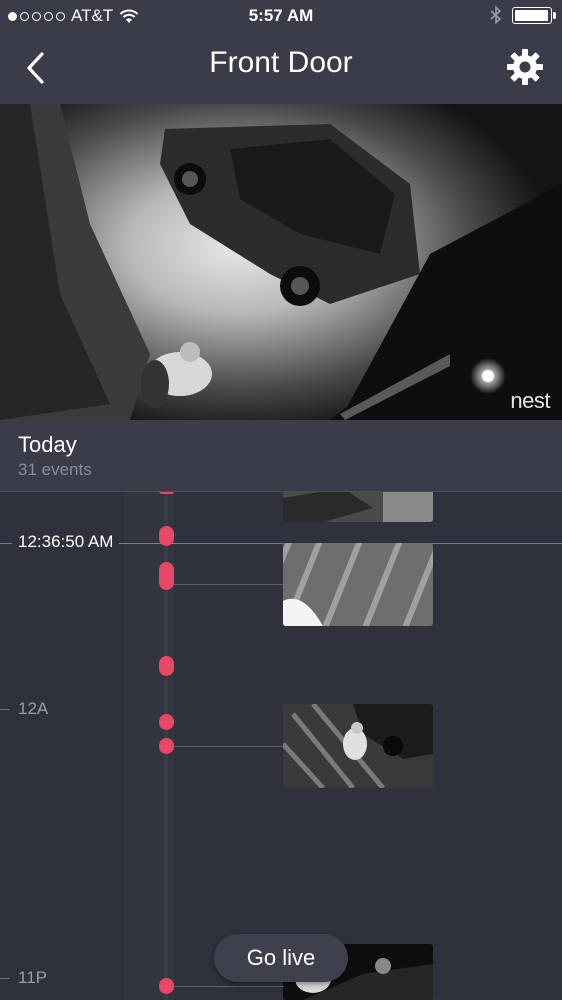 The image size is (562, 1000). What do you see at coordinates (32, 977) in the screenshot?
I see `tick-label-11p: 11P` at bounding box center [32, 977].